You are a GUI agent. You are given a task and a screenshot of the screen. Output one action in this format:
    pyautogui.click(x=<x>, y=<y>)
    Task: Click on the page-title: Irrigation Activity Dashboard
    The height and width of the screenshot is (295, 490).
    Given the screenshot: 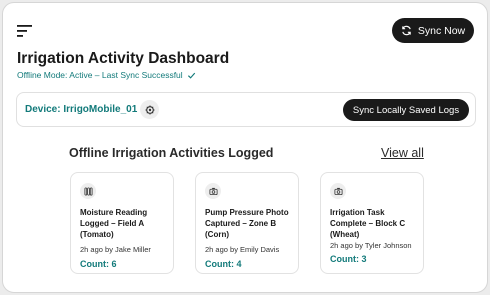 What is the action you would take?
    pyautogui.click(x=123, y=58)
    